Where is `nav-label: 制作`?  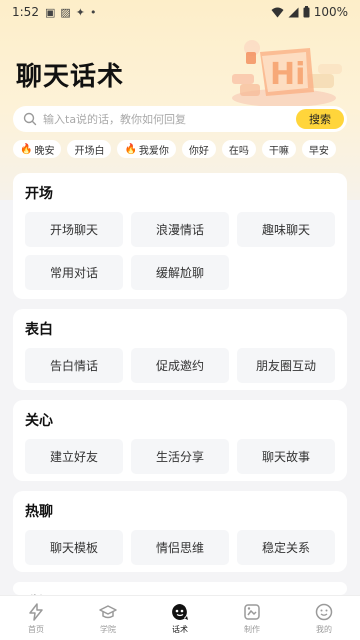
nav-label: 制作 is located at coordinates (252, 629).